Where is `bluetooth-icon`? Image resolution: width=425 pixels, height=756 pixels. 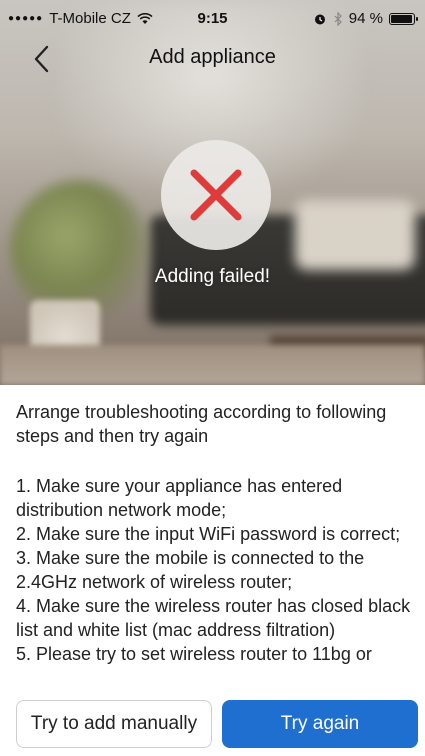 bluetooth-icon is located at coordinates (338, 18).